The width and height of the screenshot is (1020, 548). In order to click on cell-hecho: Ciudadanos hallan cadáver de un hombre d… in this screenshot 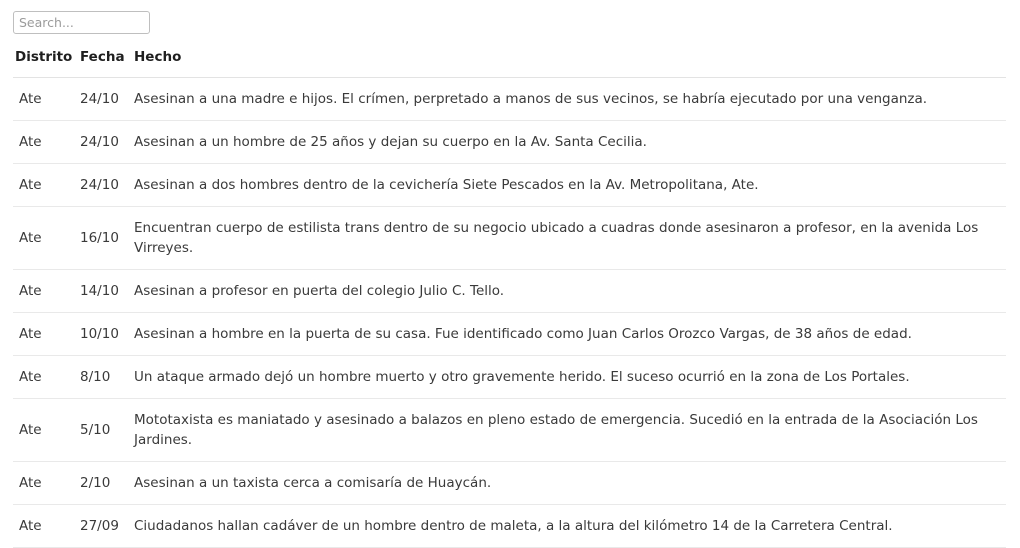, I will do `click(568, 526)`.